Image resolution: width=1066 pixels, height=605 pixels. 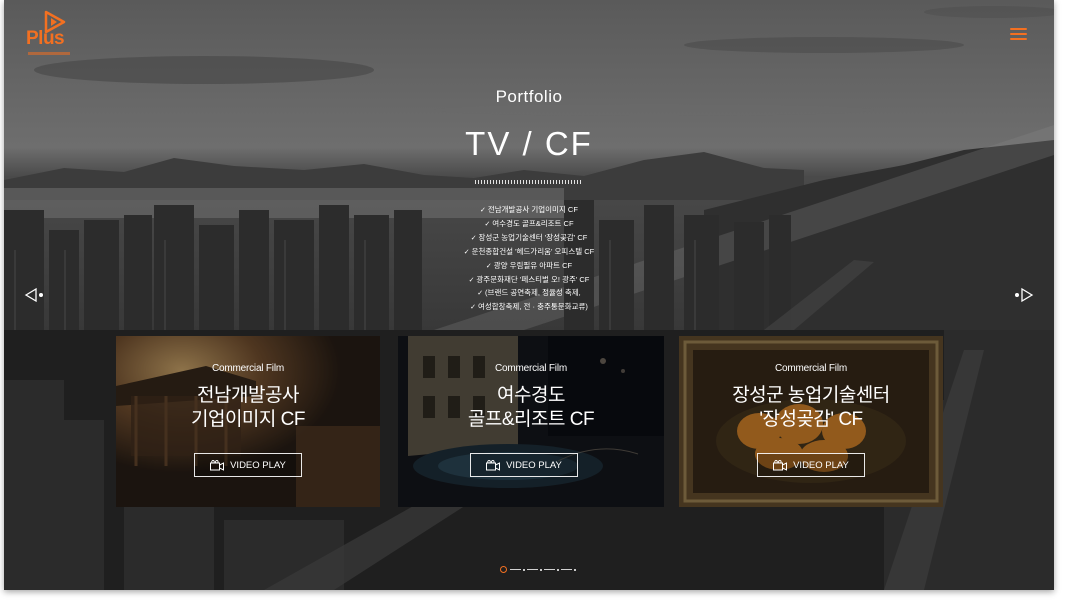 What do you see at coordinates (529, 253) in the screenshot?
I see `list-item: 운천종합건설 '헤드가리움' 오피스텔 CF` at bounding box center [529, 253].